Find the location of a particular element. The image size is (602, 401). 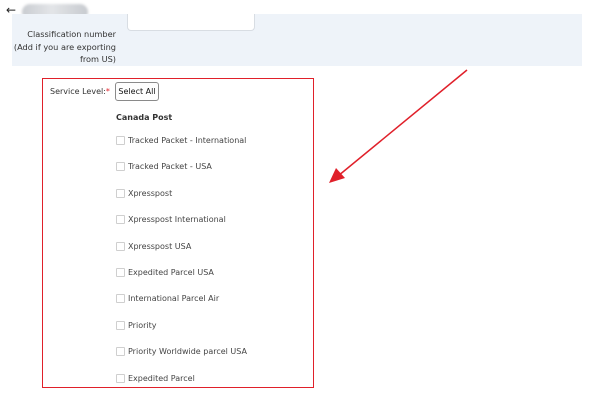

service-option-xpresspost: Xpresspost is located at coordinates (144, 193).